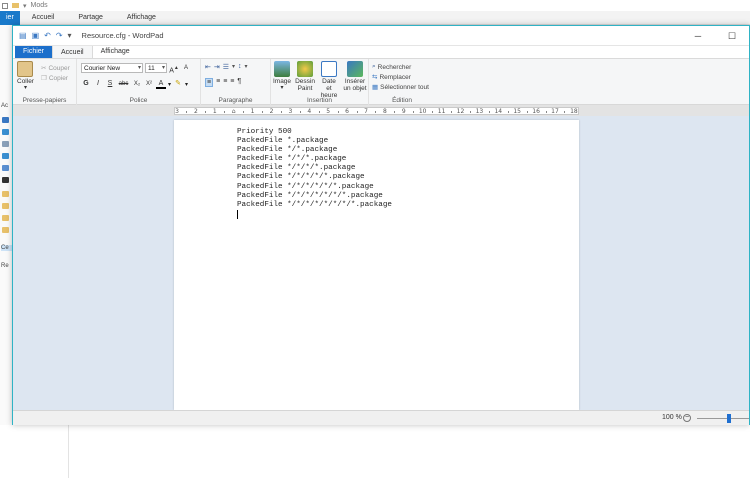  What do you see at coordinates (5, 156) in the screenshot?
I see `pictures-icon` at bounding box center [5, 156].